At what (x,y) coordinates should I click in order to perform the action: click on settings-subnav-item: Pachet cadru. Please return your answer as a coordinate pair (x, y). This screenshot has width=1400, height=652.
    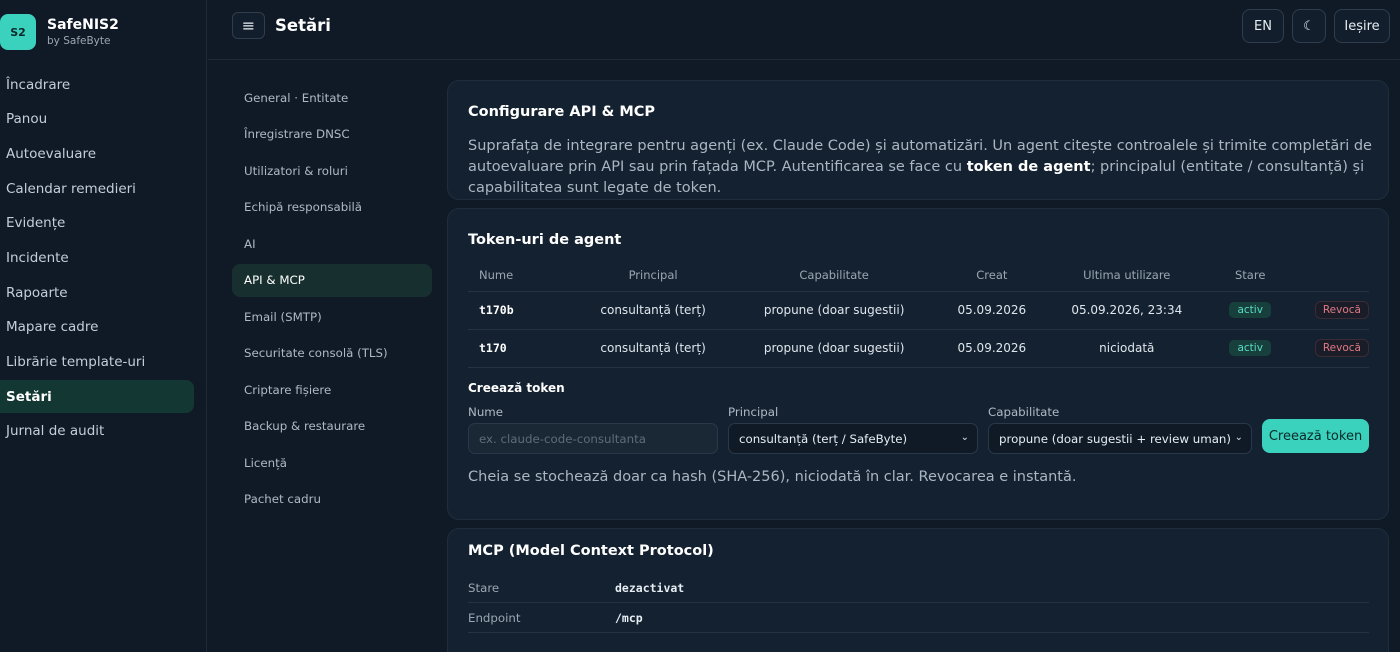
    Looking at the image, I should click on (332, 499).